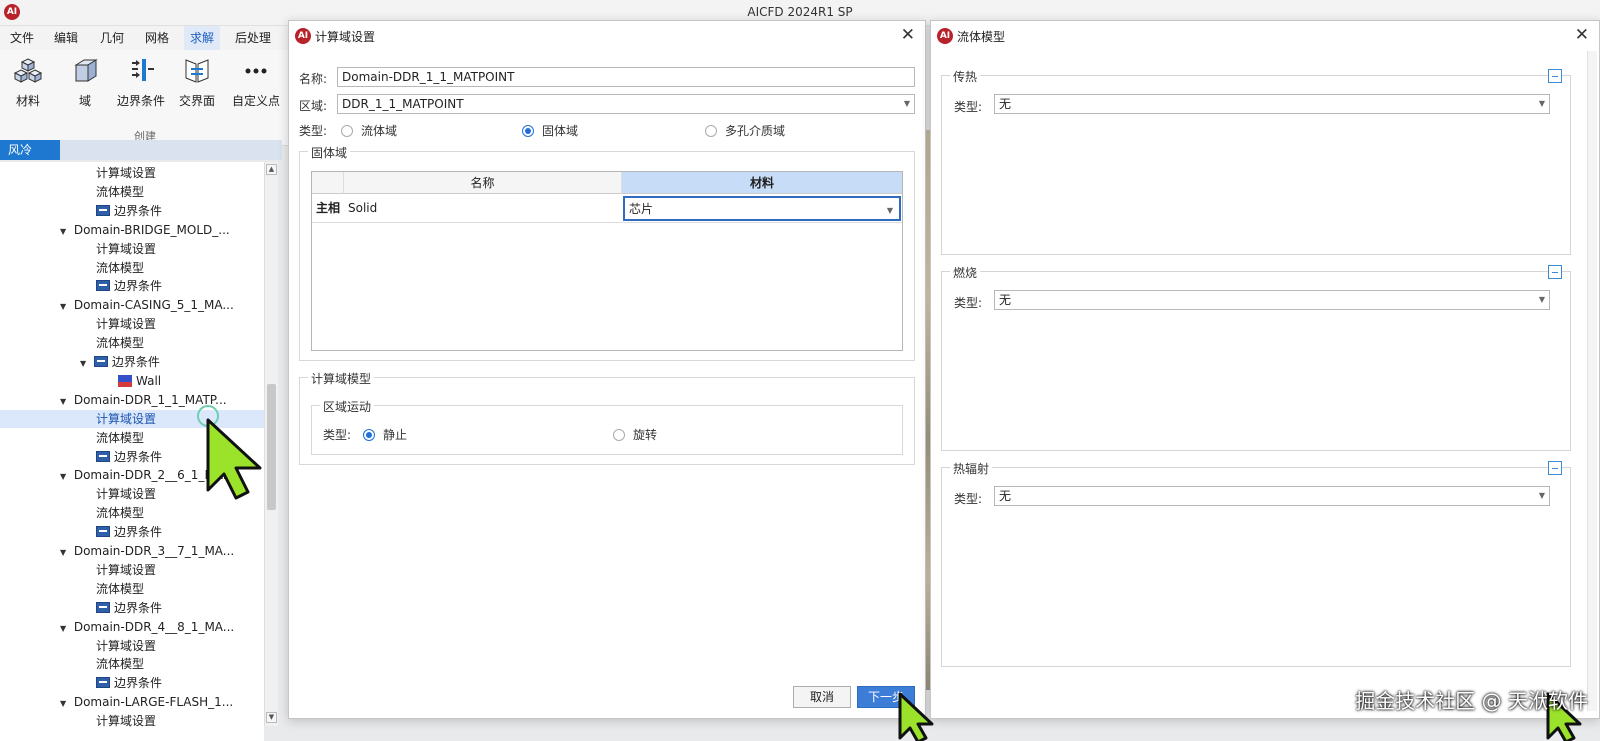  Describe the element at coordinates (626, 77) in the screenshot. I see `name-field: Domain-DDR_1_1_MATPOINT` at that location.